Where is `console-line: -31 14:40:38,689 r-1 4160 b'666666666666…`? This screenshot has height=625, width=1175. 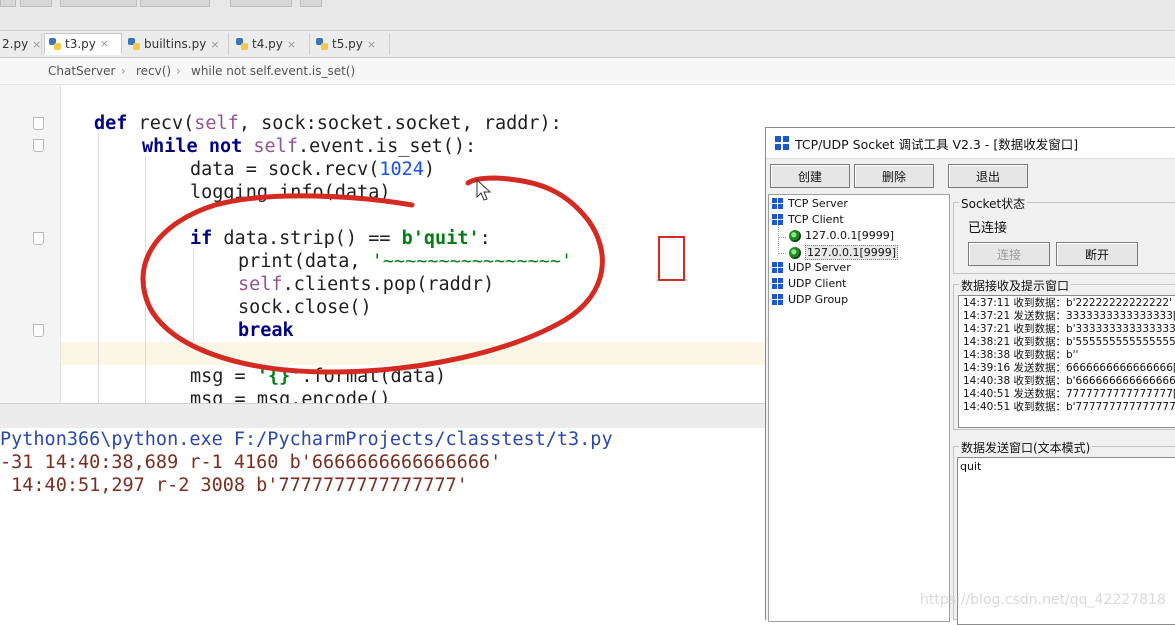
console-line: -31 14:40:38,689 r-1 4160 b'666666666666… is located at coordinates (251, 462).